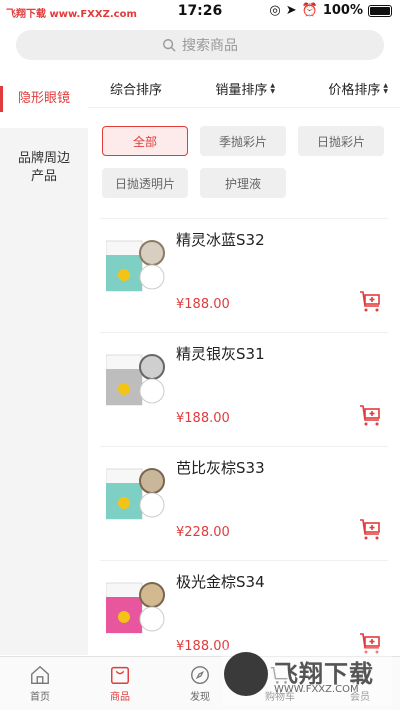 This screenshot has width=400, height=710. I want to click on tab-products: 商品, so click(120, 683).